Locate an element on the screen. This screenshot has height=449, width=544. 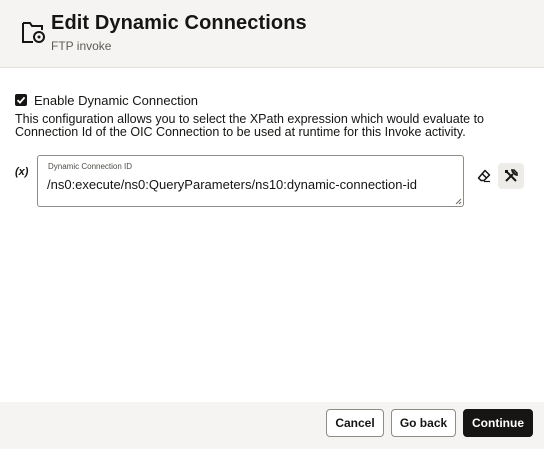
folder-connection-icon is located at coordinates (33, 32).